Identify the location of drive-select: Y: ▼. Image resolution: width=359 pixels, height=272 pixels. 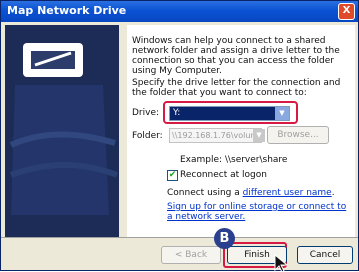
(229, 113).